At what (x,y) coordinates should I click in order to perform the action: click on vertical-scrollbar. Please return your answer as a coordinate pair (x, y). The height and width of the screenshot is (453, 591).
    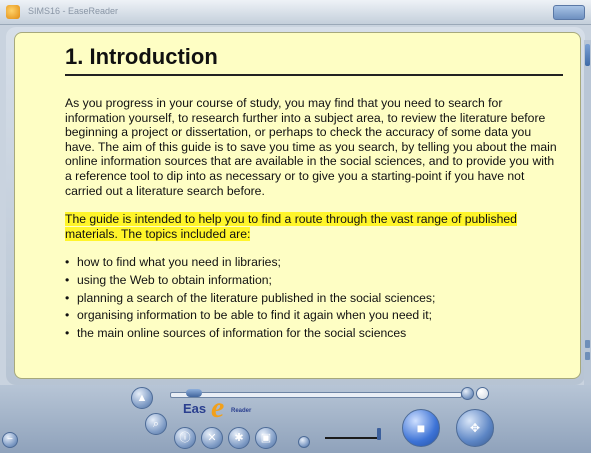
    Looking at the image, I should click on (587, 212).